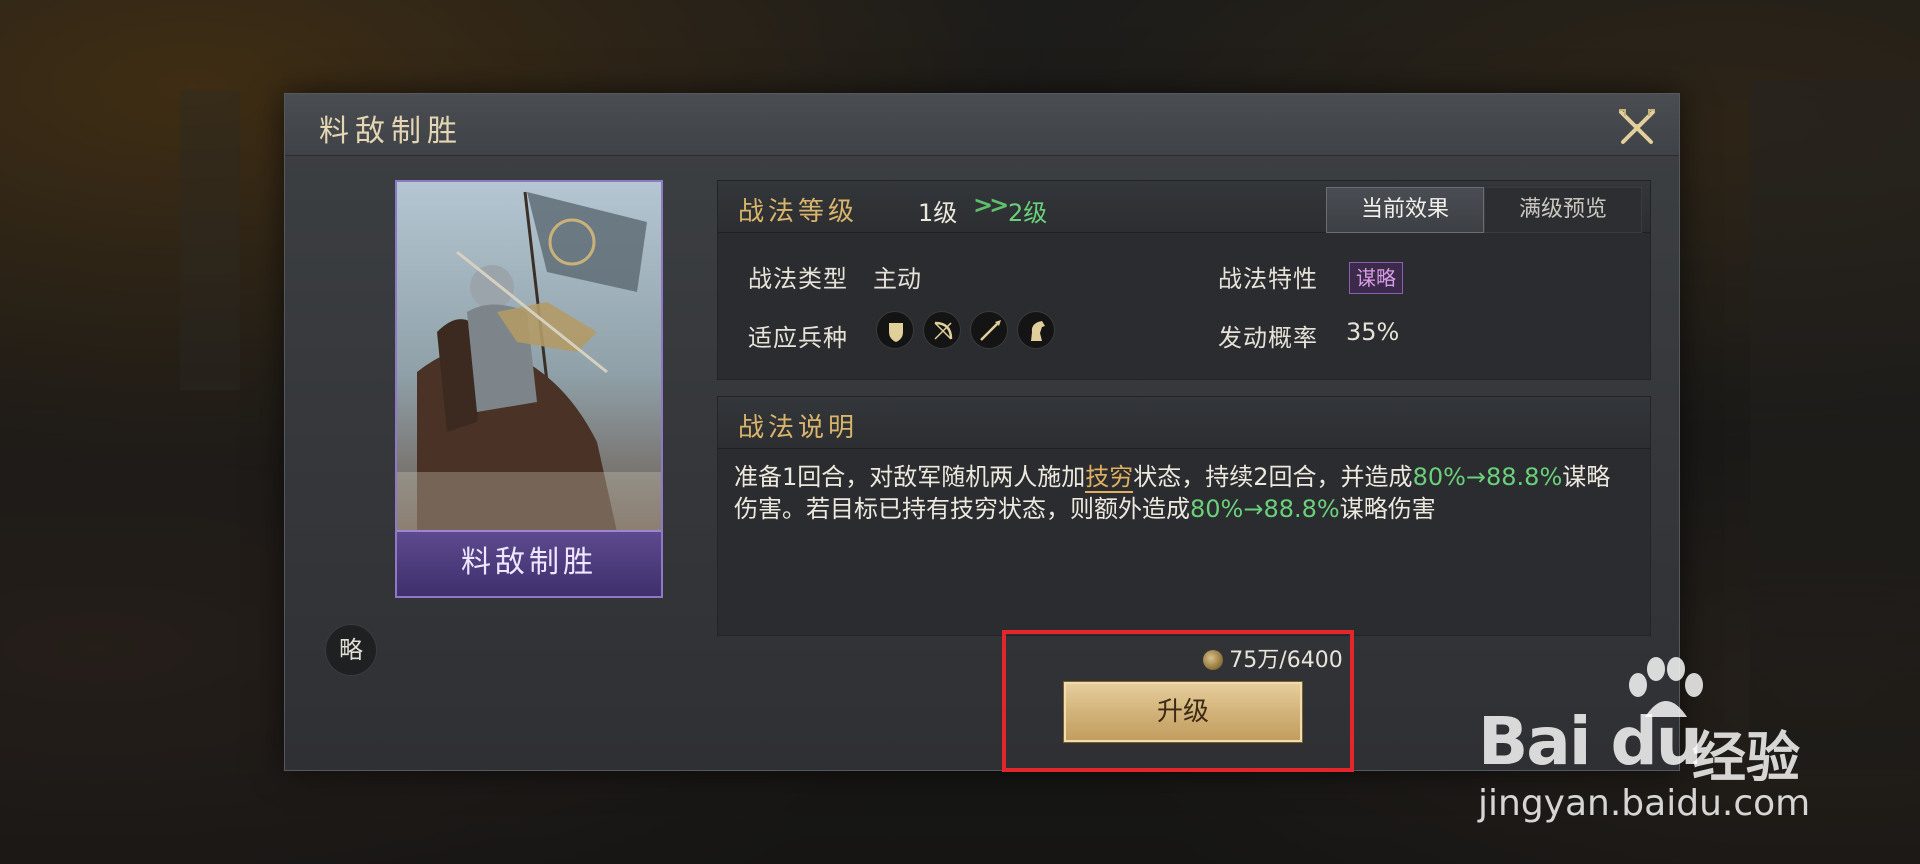 This screenshot has width=1920, height=864. Describe the element at coordinates (1109, 478) in the screenshot. I see `status-keyword-link: 技穷` at that location.